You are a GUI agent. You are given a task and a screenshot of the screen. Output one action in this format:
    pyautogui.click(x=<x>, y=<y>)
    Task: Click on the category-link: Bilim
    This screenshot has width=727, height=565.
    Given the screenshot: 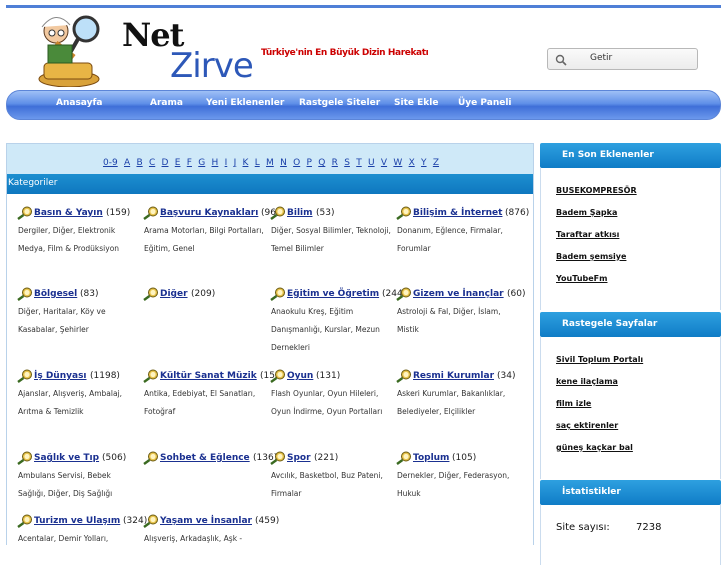 What is the action you would take?
    pyautogui.click(x=300, y=213)
    